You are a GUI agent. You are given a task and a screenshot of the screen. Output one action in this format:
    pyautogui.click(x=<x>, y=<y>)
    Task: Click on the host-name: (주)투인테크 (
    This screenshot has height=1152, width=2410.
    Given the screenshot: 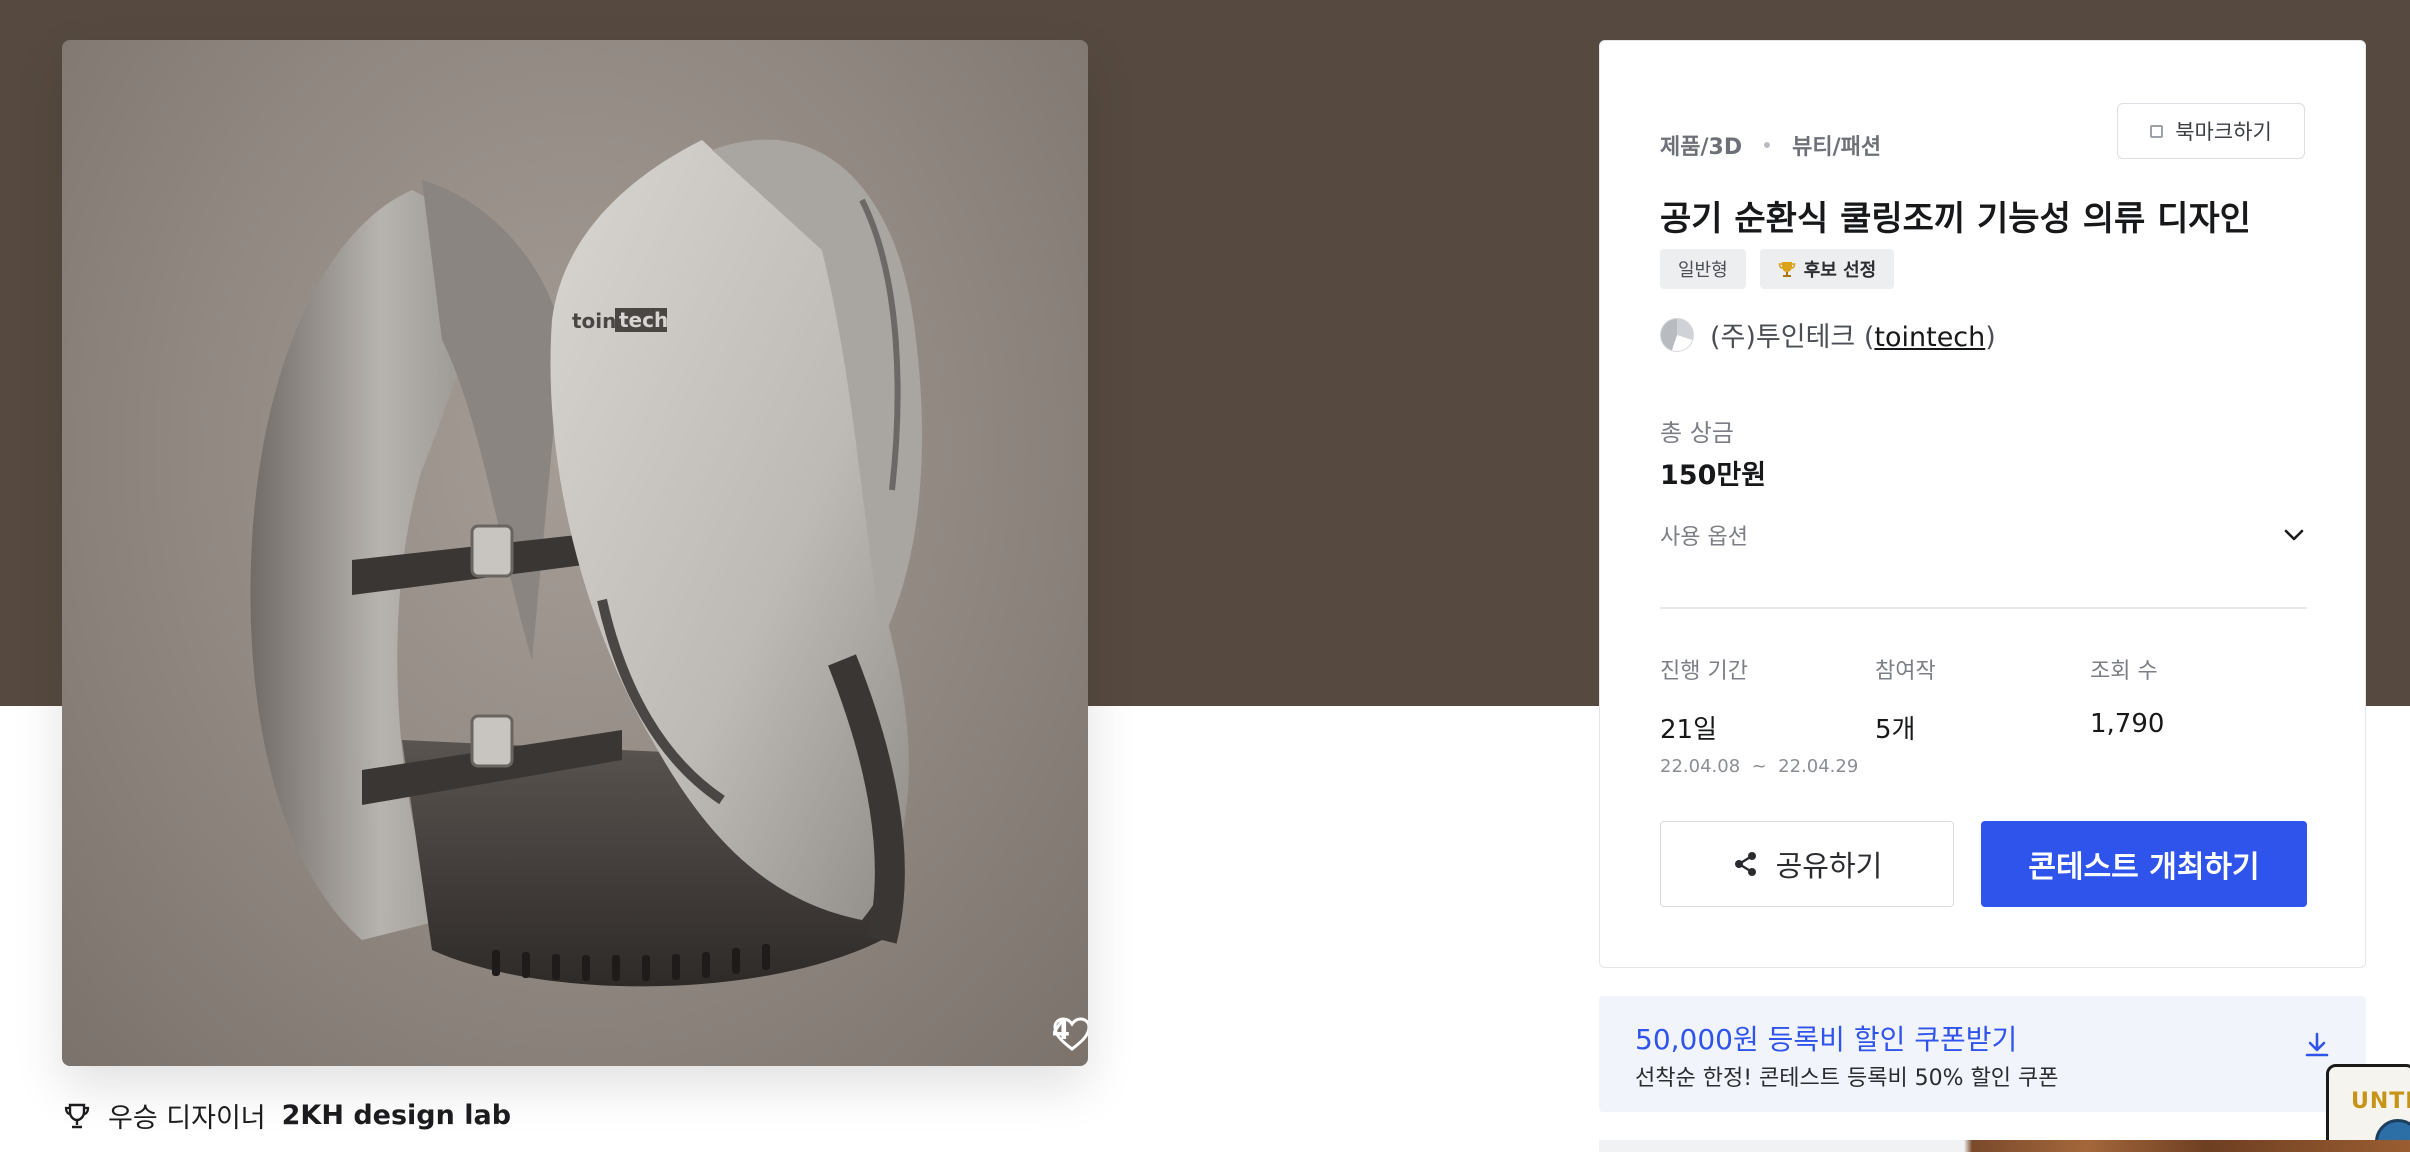 What is the action you would take?
    pyautogui.click(x=1792, y=337)
    